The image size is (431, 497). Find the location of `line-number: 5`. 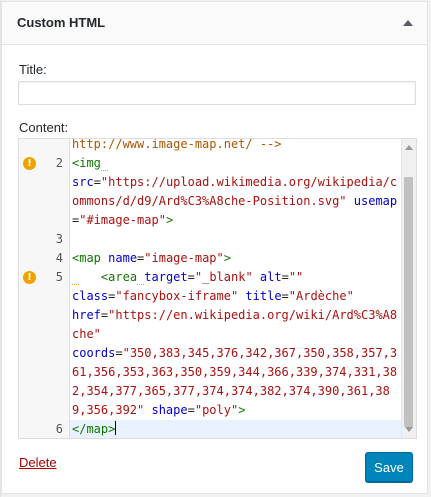

line-number: 5 is located at coordinates (59, 277).